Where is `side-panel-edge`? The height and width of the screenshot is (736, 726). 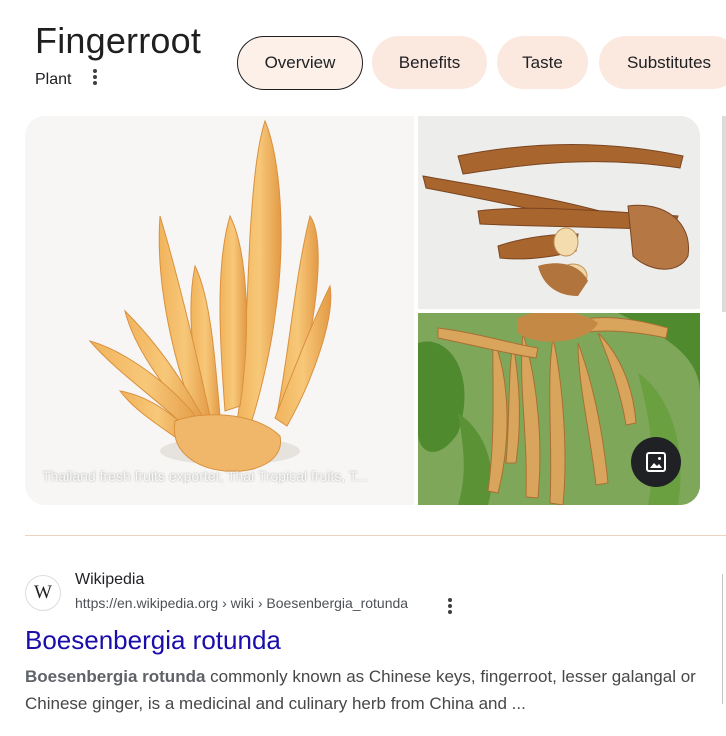
side-panel-edge is located at coordinates (724, 639).